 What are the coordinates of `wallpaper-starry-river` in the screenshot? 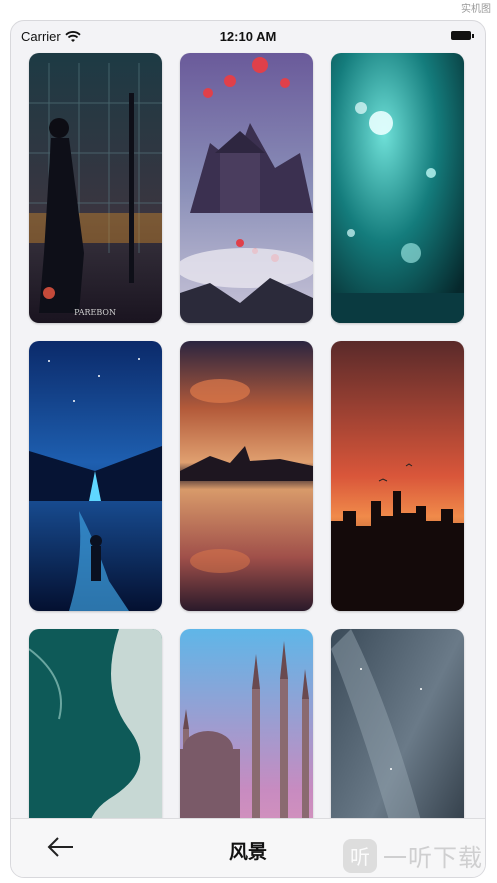 It's located at (95, 476).